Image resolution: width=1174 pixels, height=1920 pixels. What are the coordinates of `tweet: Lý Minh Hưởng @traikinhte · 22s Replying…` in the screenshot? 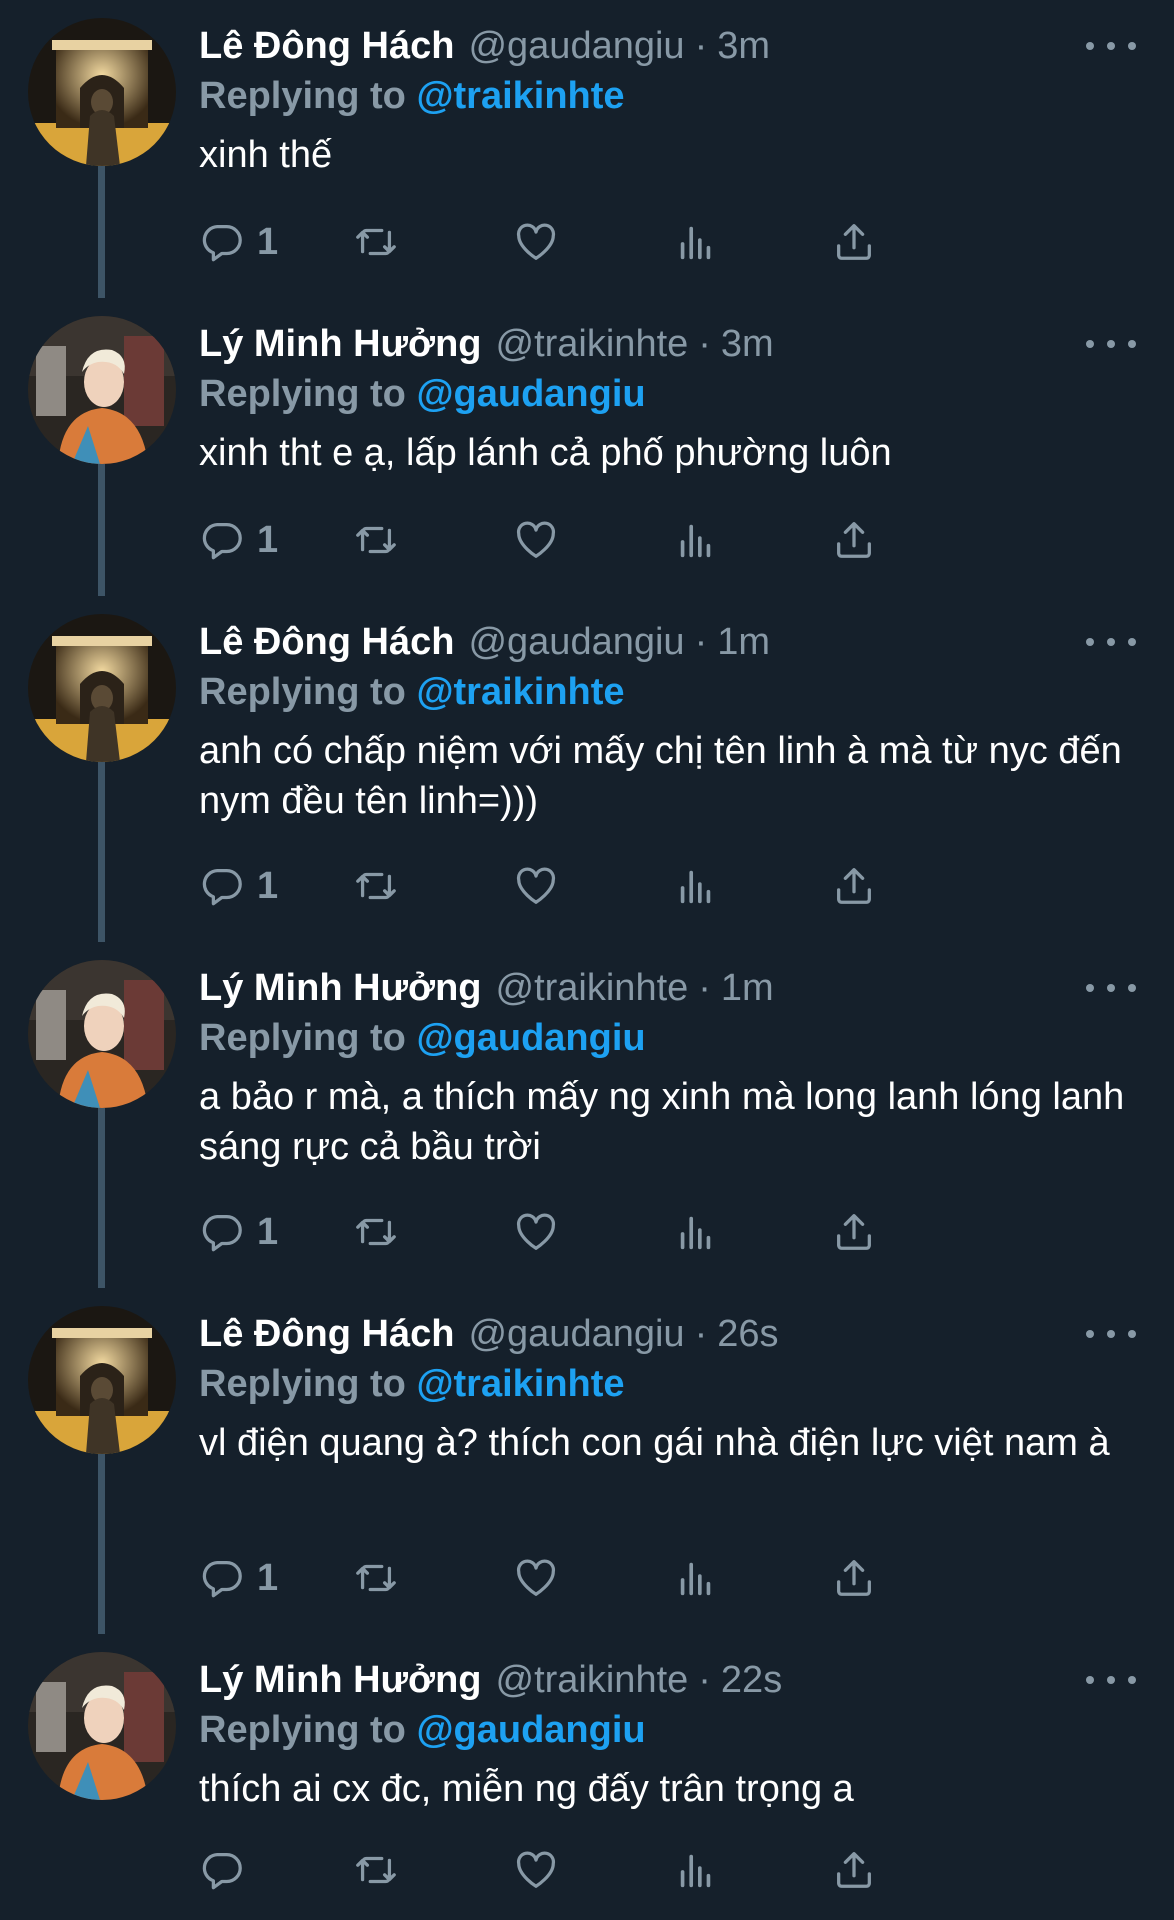 It's located at (587, 1777).